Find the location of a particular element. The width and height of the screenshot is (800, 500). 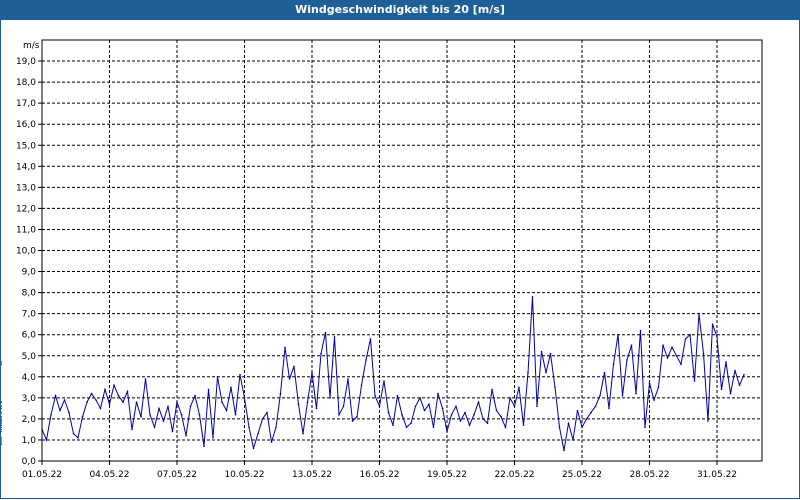

y-tick-label: 15,0 is located at coordinates (26, 146).